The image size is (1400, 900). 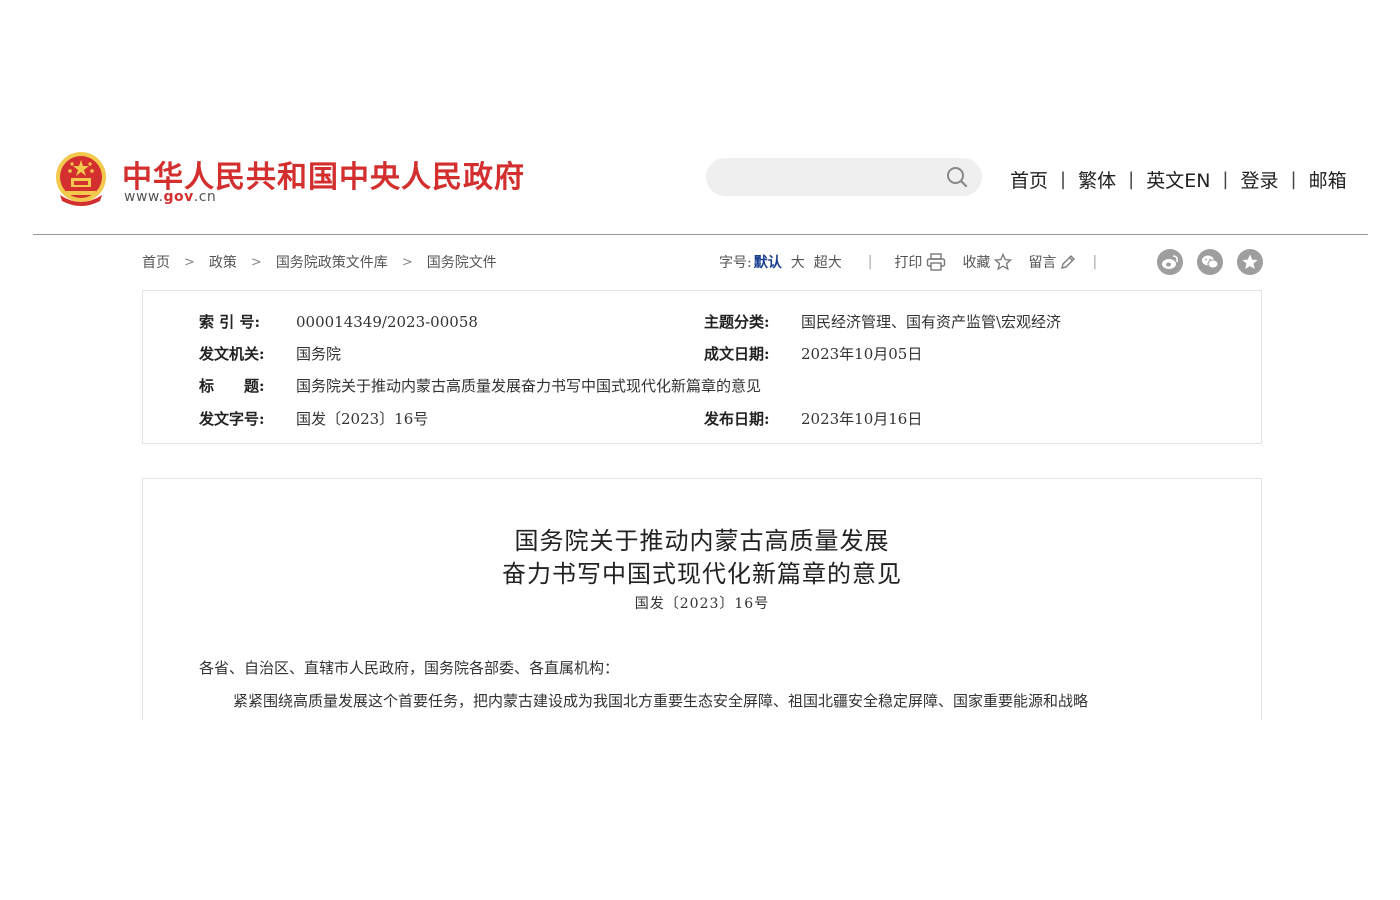 I want to click on meta-topic-row: 主题分类: 国民经济管理、国有资产监管\宏观经济, so click(x=882, y=321).